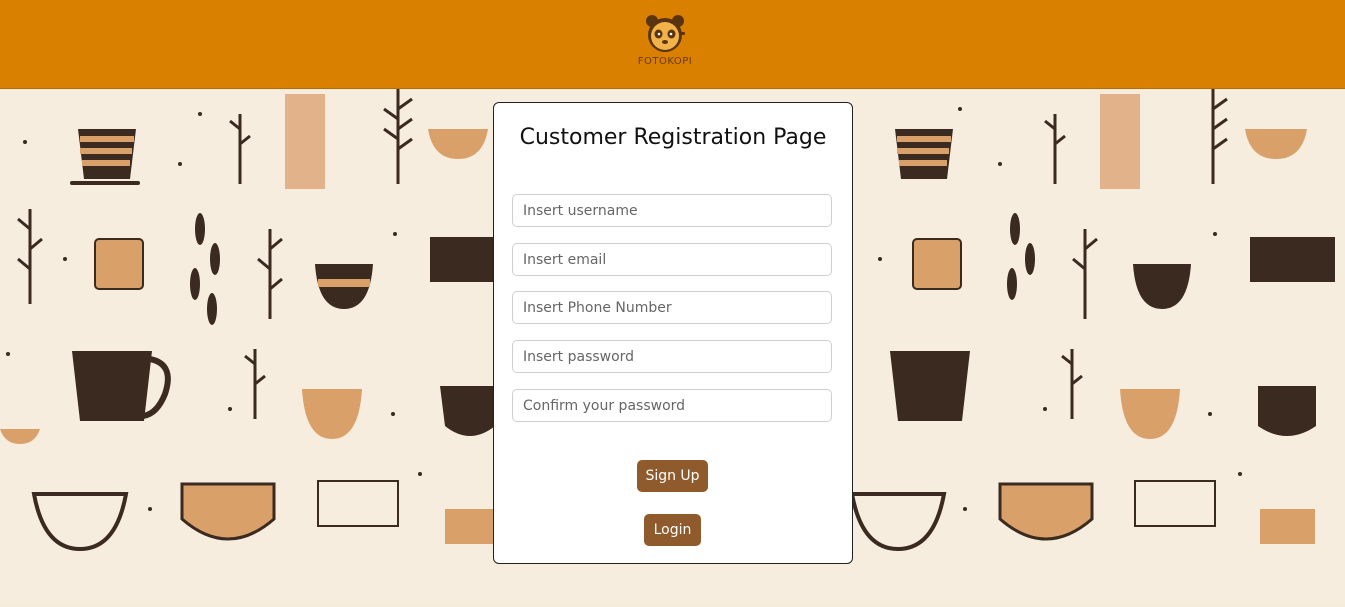  What do you see at coordinates (672, 405) in the screenshot?
I see `confirm-password-input` at bounding box center [672, 405].